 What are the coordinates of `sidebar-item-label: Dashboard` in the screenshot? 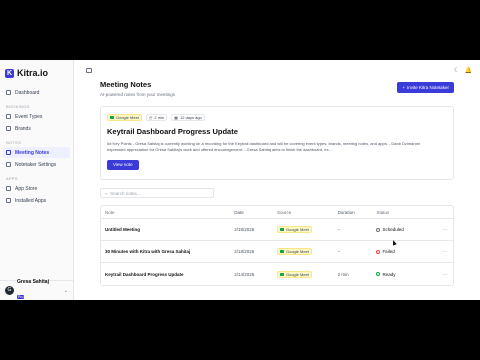 It's located at (27, 92).